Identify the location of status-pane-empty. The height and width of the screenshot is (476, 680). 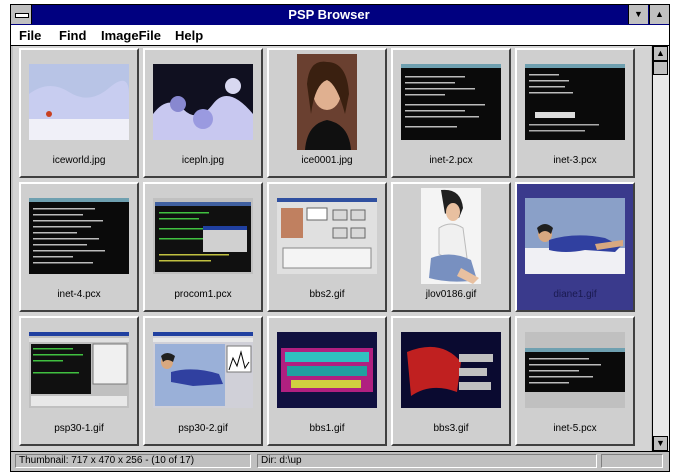
(632, 461).